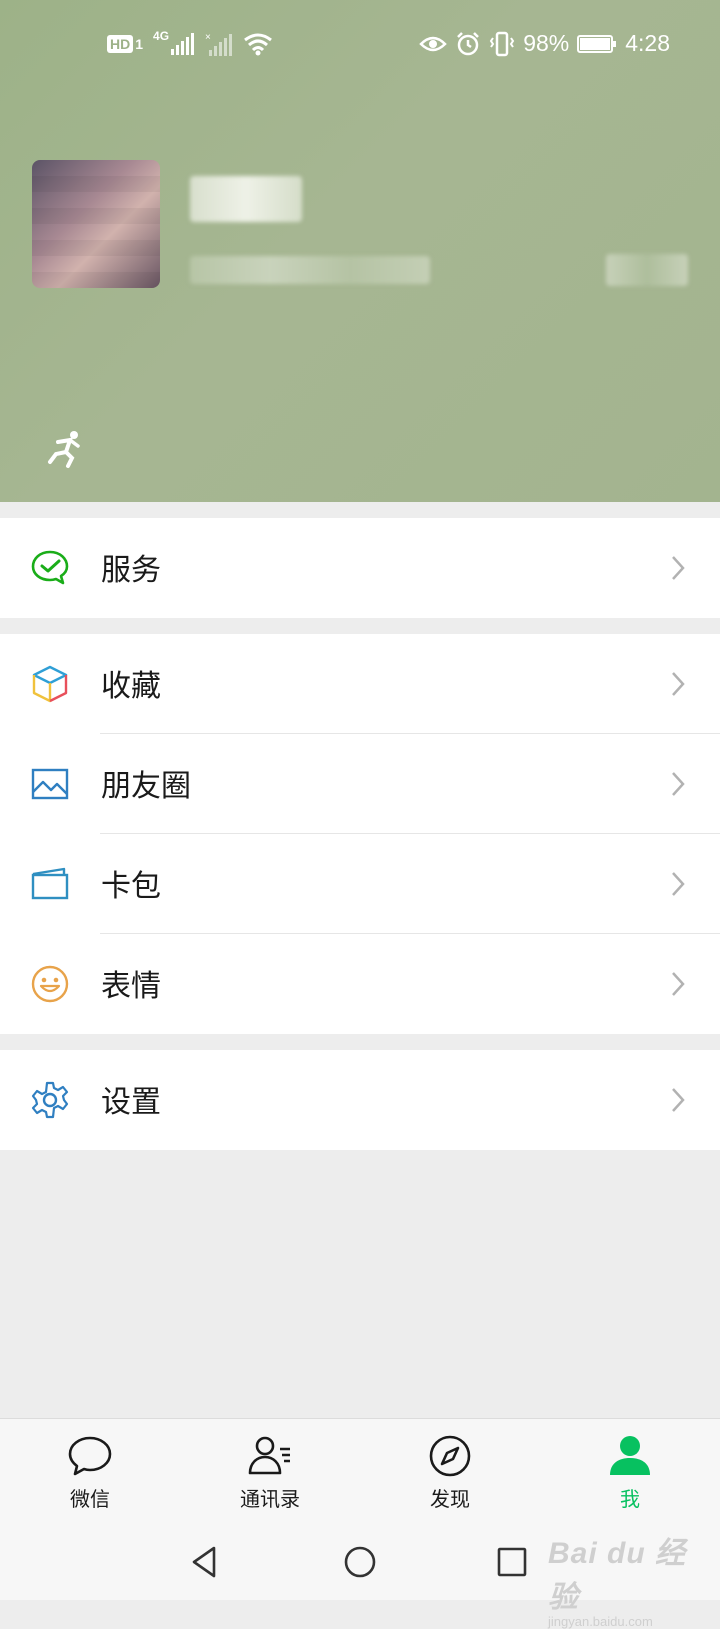  What do you see at coordinates (433, 43) in the screenshot?
I see `eye-icon` at bounding box center [433, 43].